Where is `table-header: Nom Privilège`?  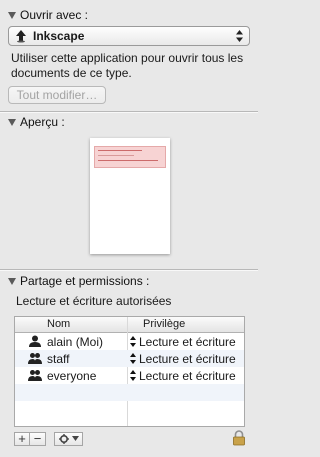
table-header: Nom Privilège is located at coordinates (129, 325).